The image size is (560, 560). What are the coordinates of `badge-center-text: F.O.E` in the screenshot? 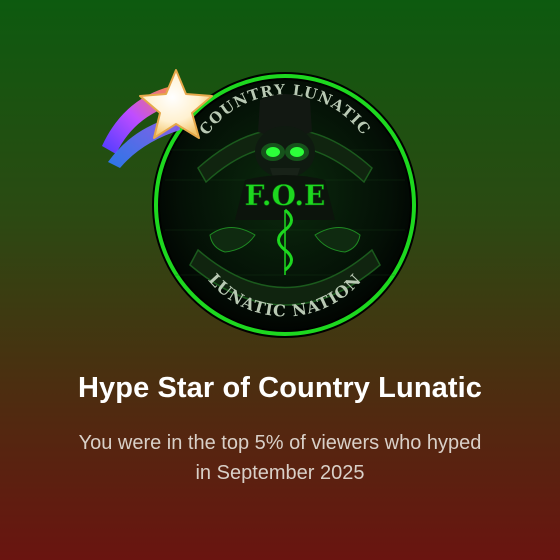 It's located at (285, 195).